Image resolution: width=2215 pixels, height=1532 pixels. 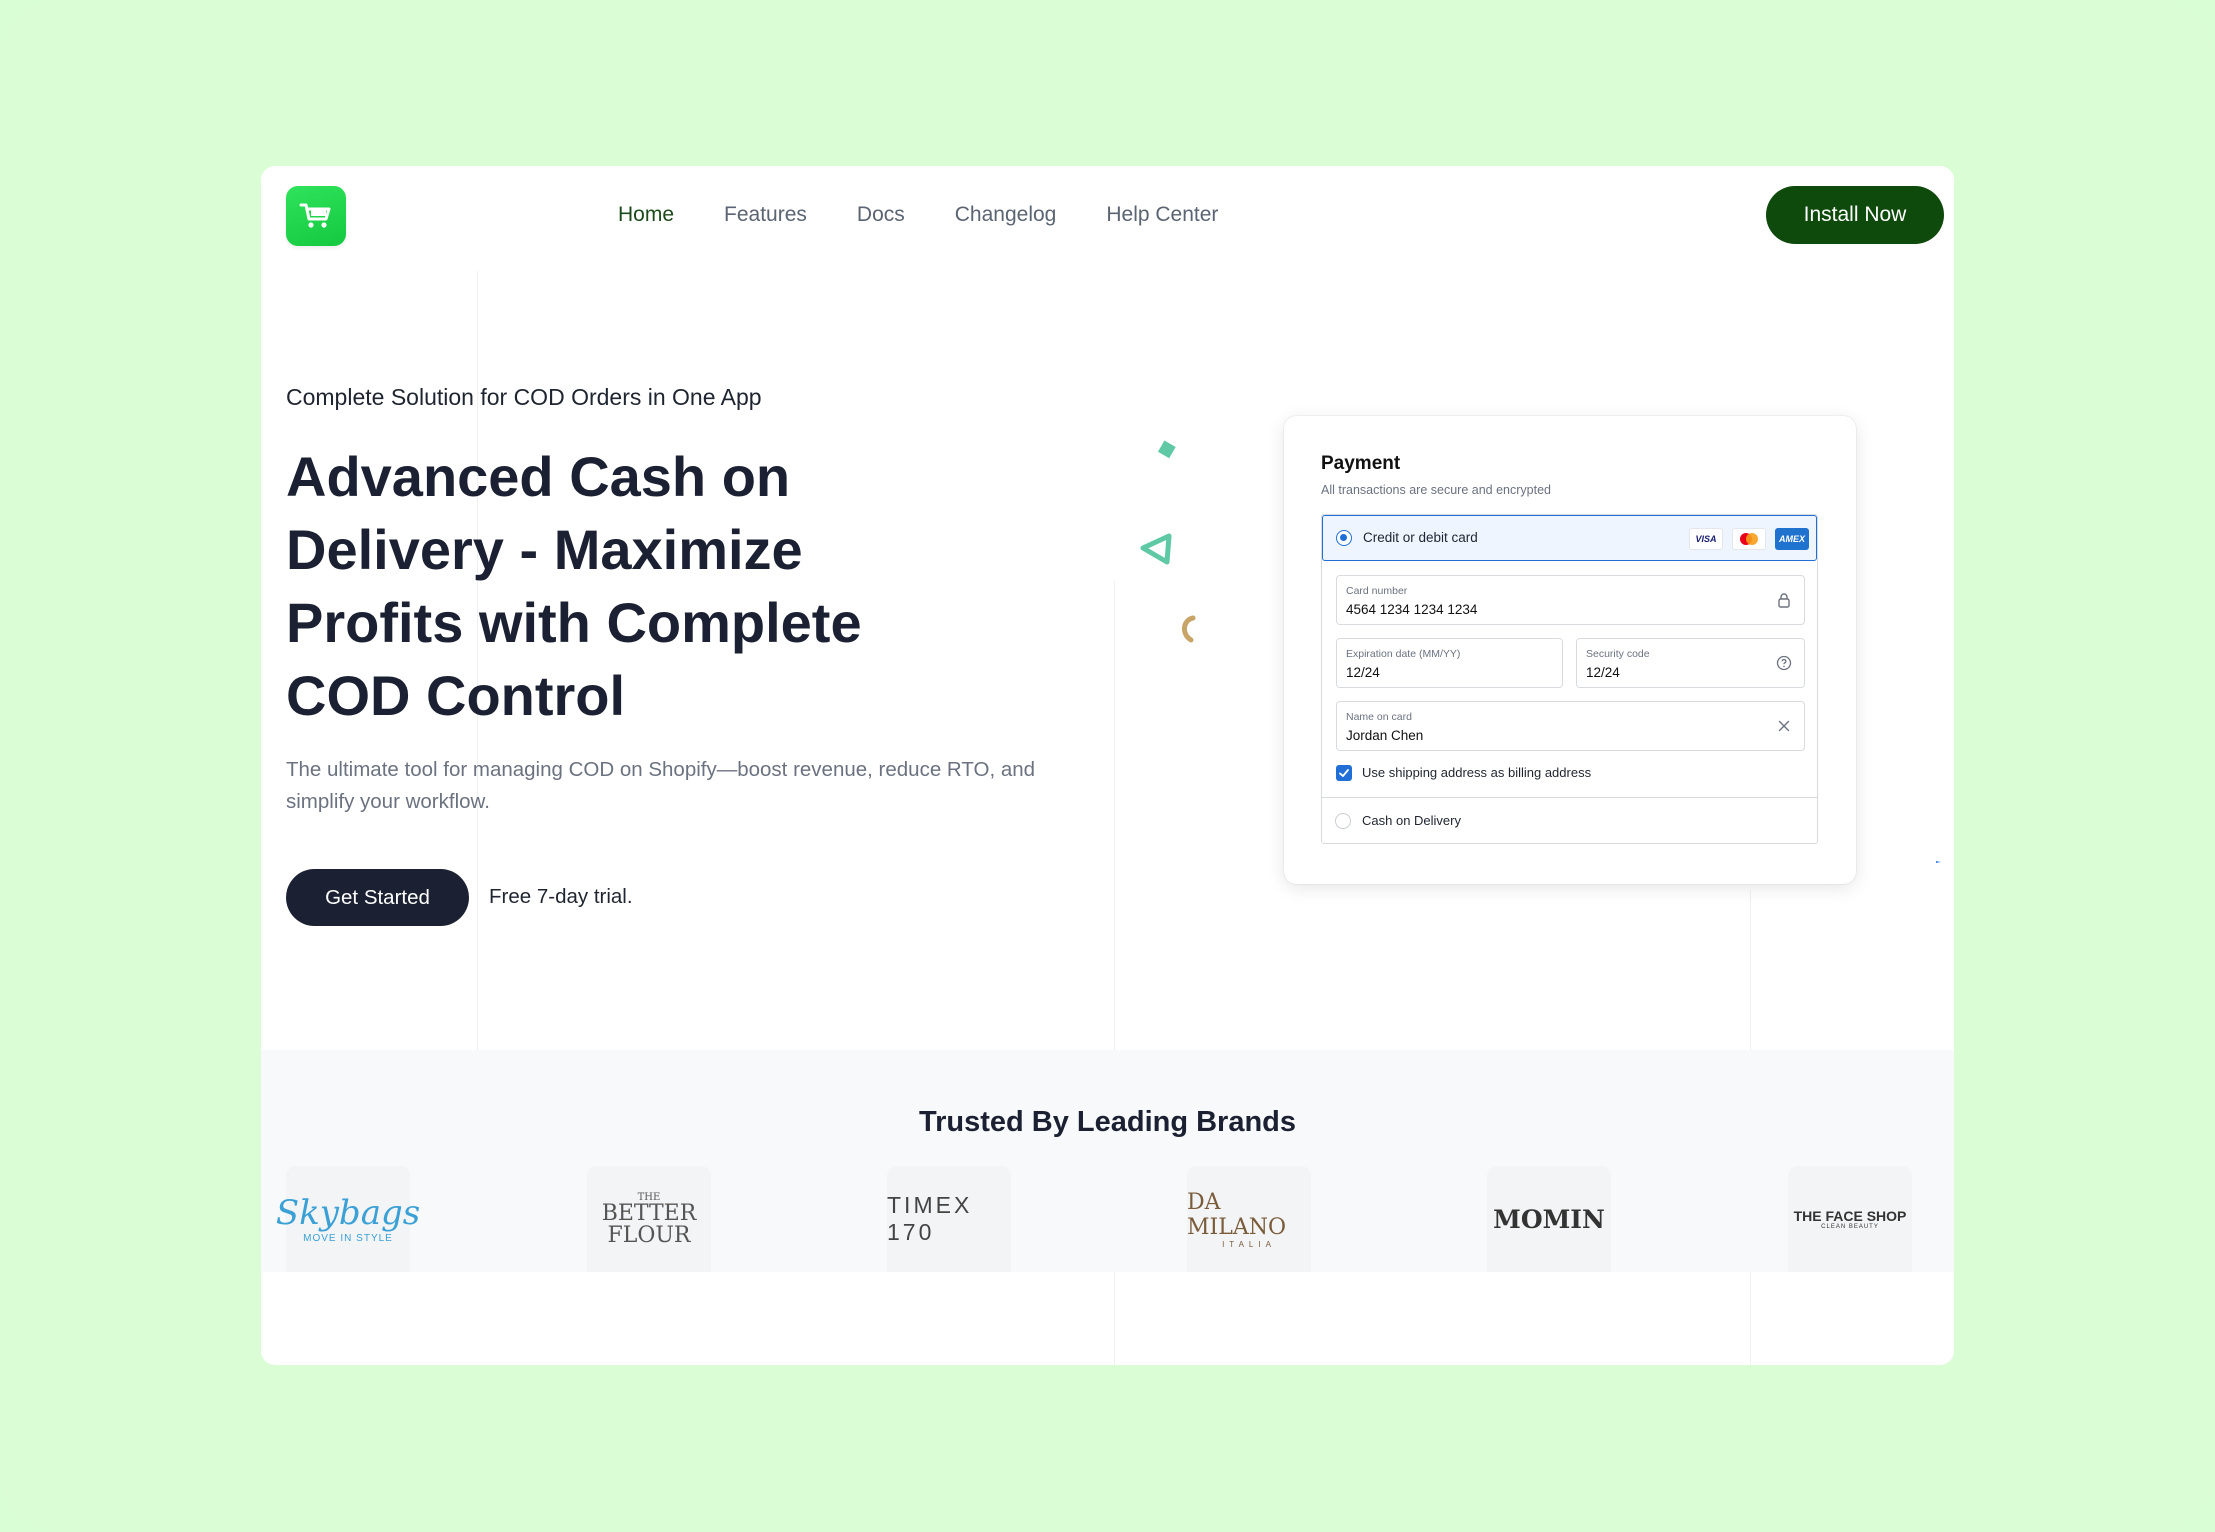 What do you see at coordinates (1363, 672) in the screenshot?
I see `expiry-value: 12/24` at bounding box center [1363, 672].